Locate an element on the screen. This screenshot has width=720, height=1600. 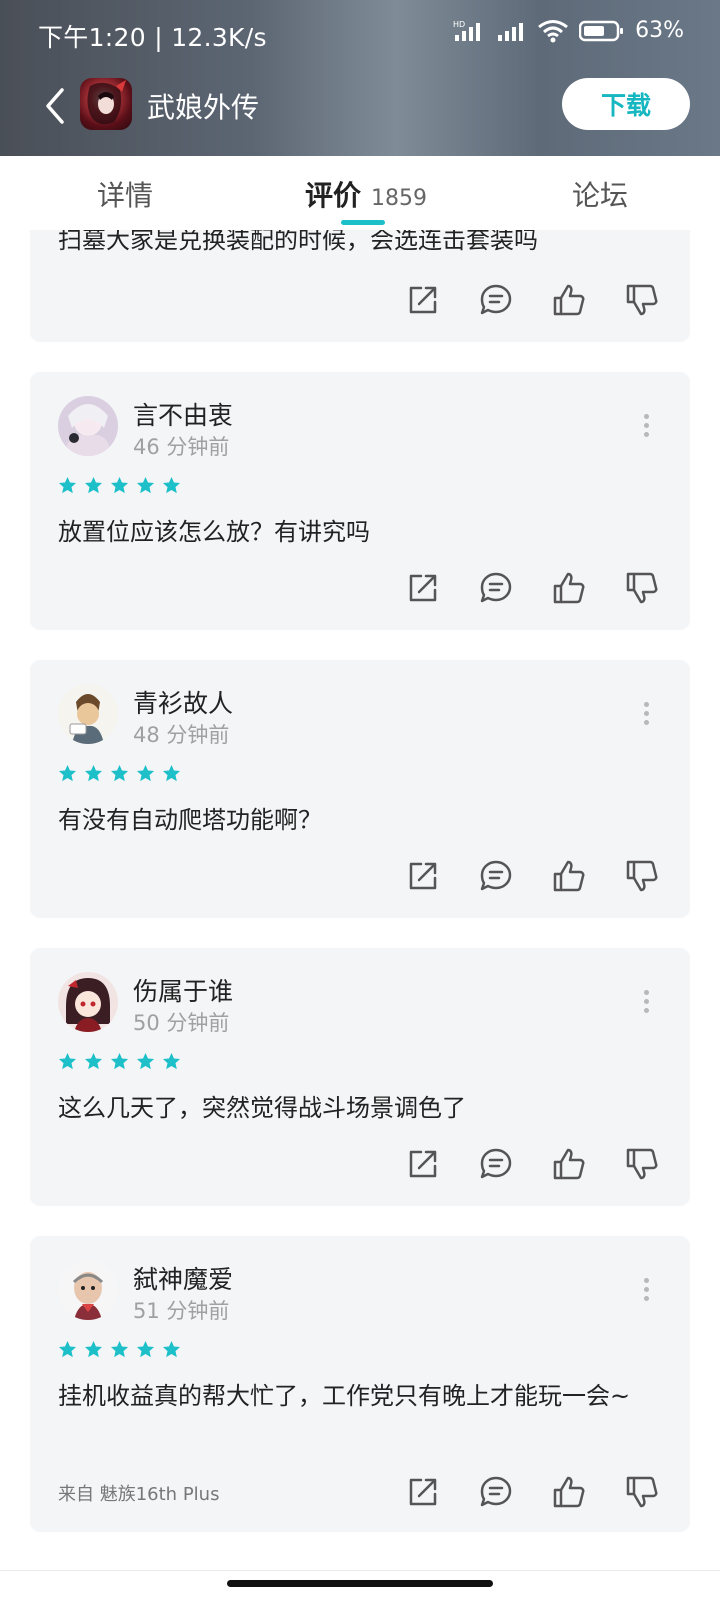
review-time: 48 分钟前 is located at coordinates (181, 735).